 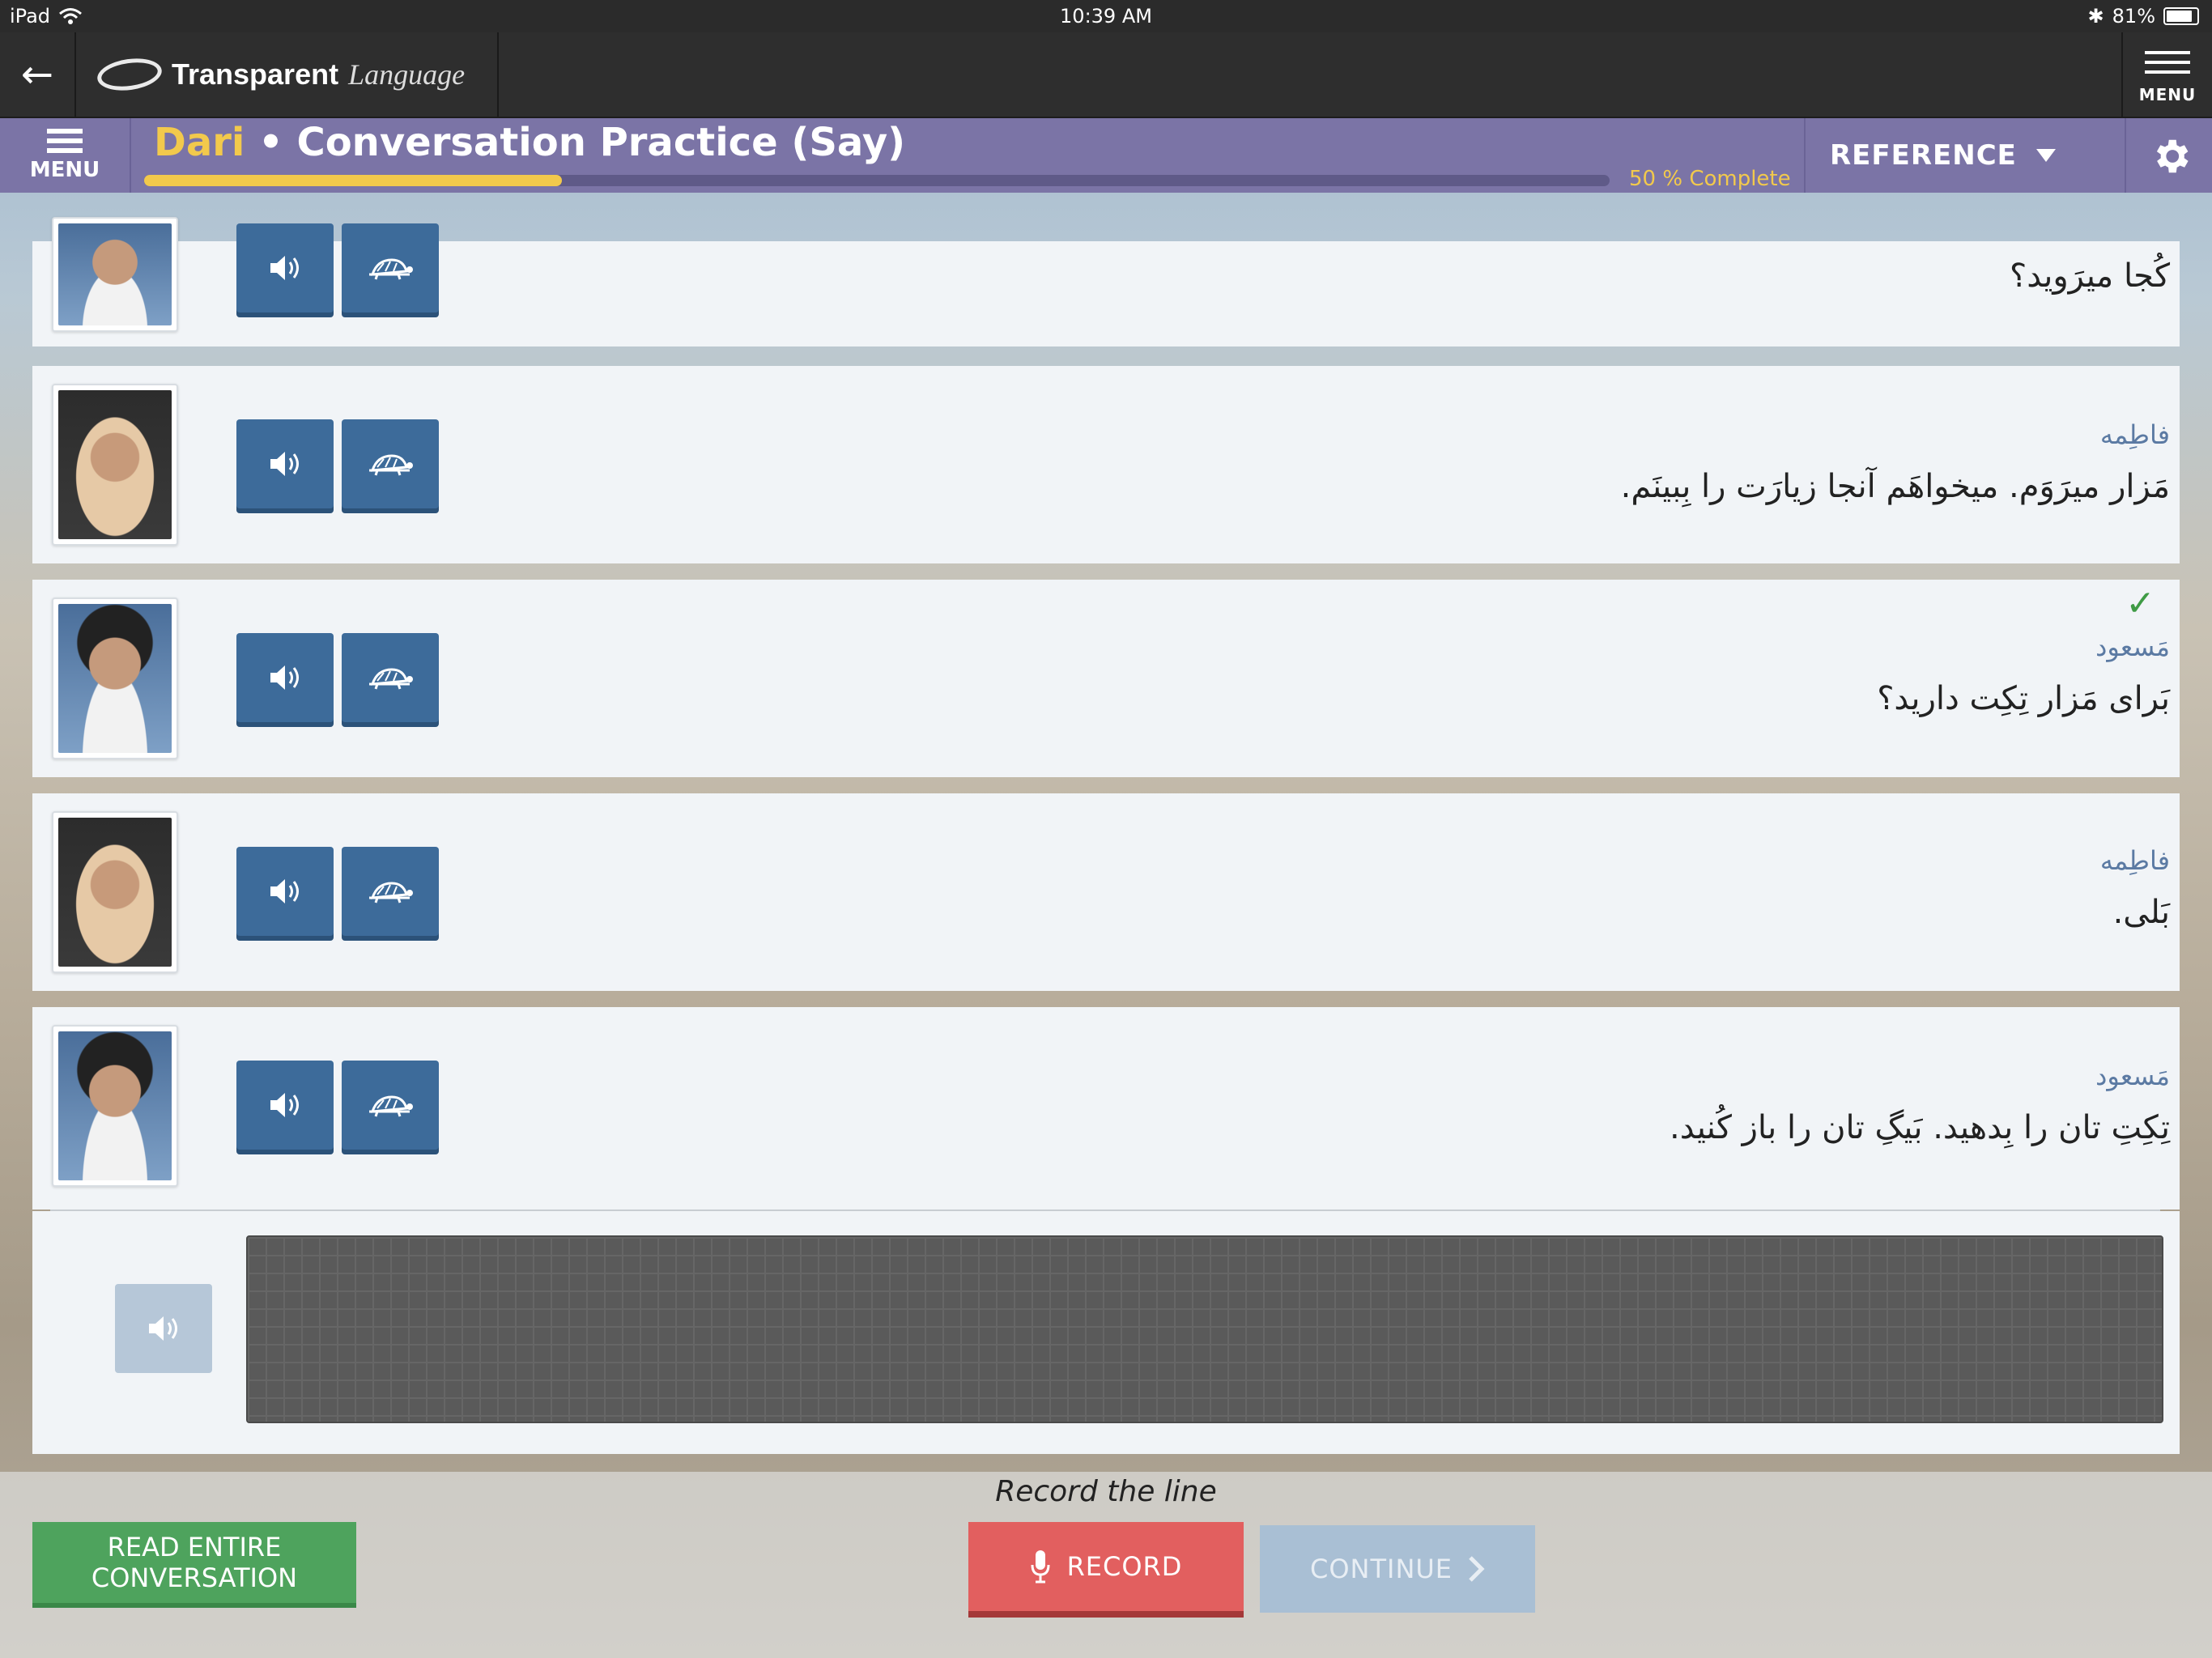 What do you see at coordinates (353, 180) in the screenshot?
I see `progress-fill` at bounding box center [353, 180].